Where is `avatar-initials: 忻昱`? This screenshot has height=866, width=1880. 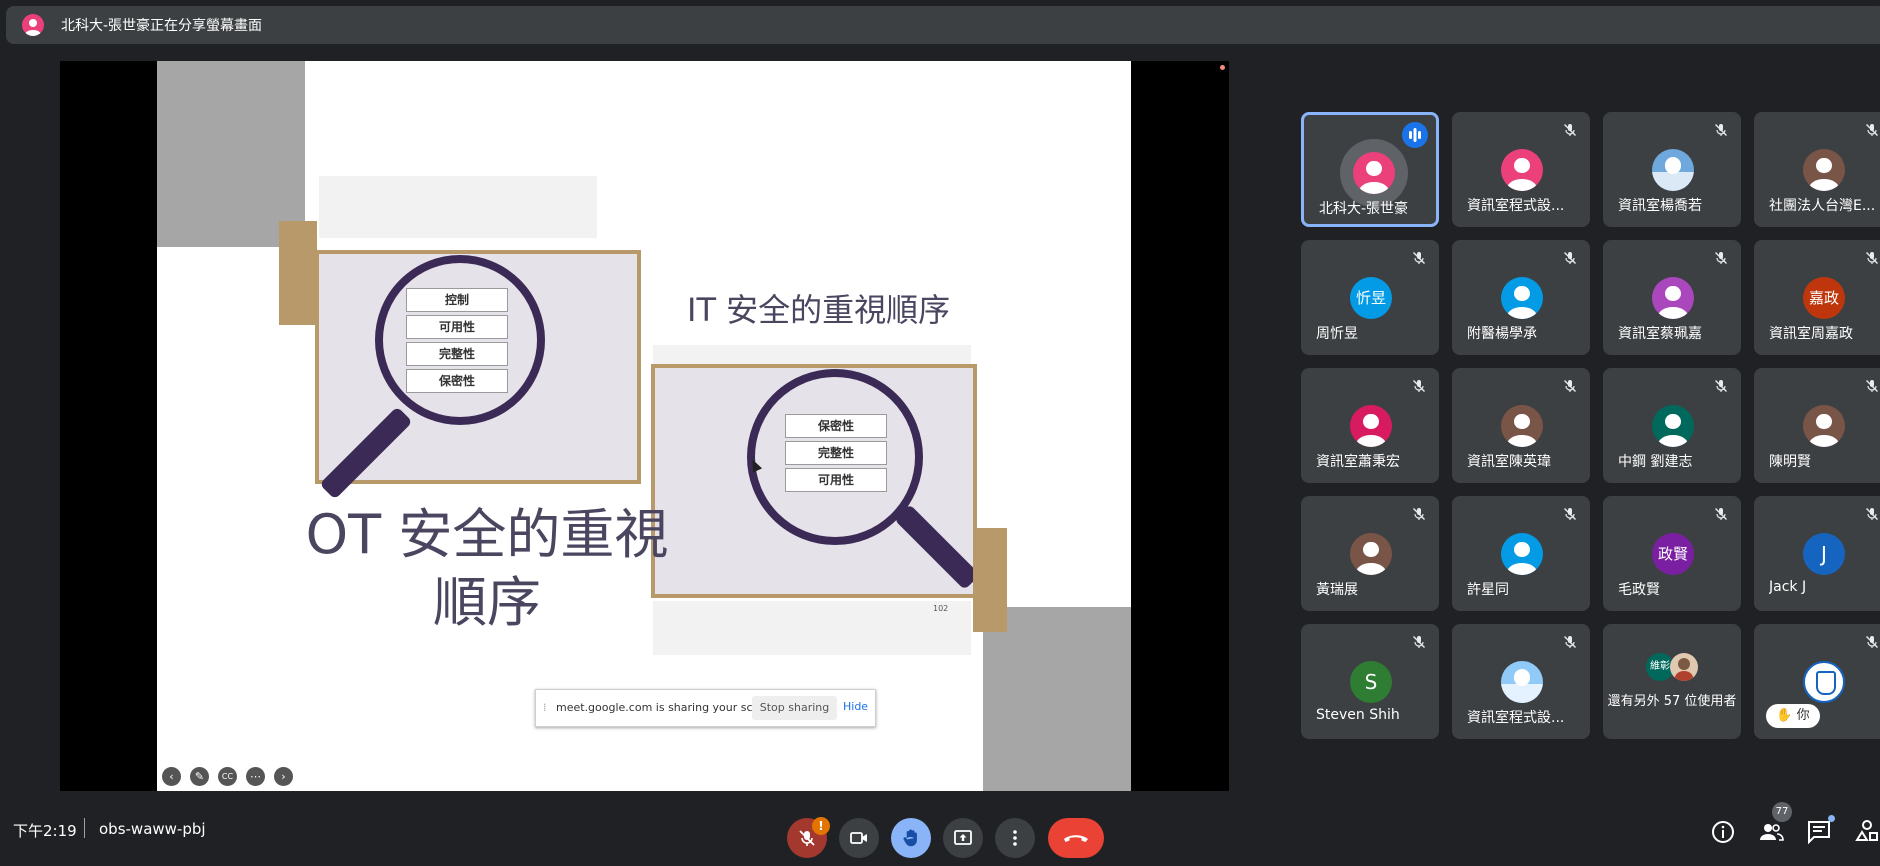
avatar-initials: 忻昱 is located at coordinates (1370, 298).